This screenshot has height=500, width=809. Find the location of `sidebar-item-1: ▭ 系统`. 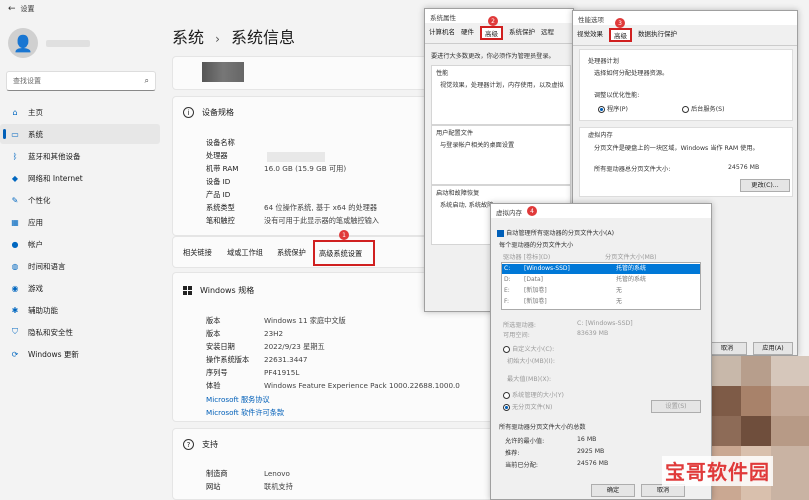

sidebar-item-1: ▭ 系统 is located at coordinates (80, 134).